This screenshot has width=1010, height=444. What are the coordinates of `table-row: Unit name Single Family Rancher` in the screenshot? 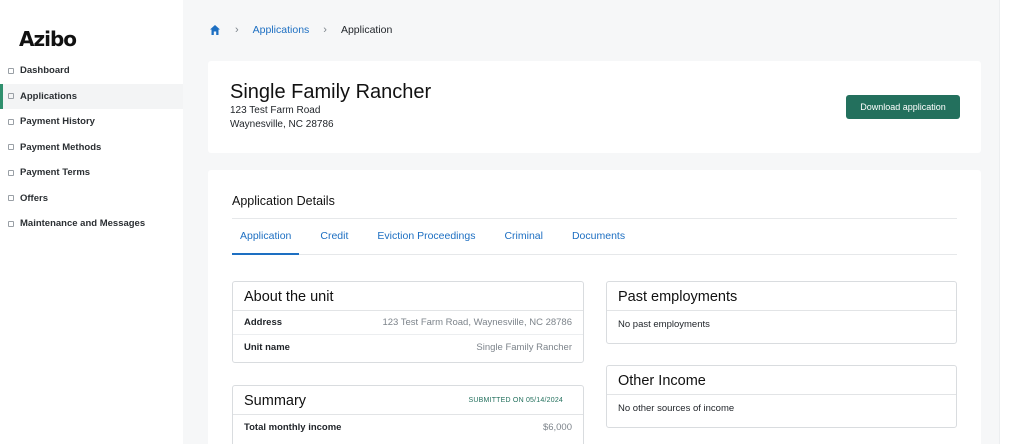 It's located at (408, 347).